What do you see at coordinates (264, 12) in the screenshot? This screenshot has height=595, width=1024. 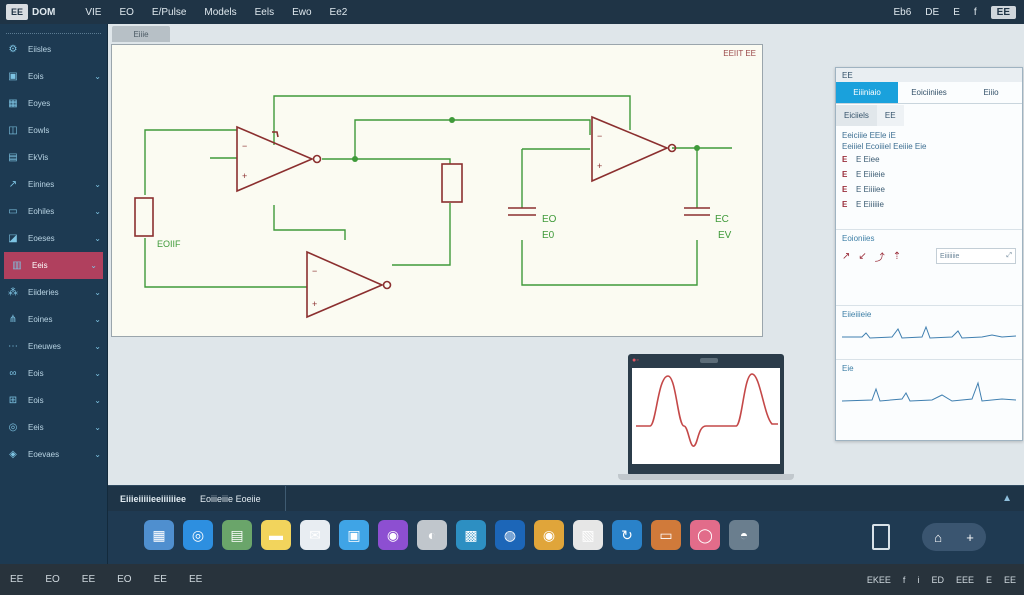 I see `menu-item-eels: Eels` at bounding box center [264, 12].